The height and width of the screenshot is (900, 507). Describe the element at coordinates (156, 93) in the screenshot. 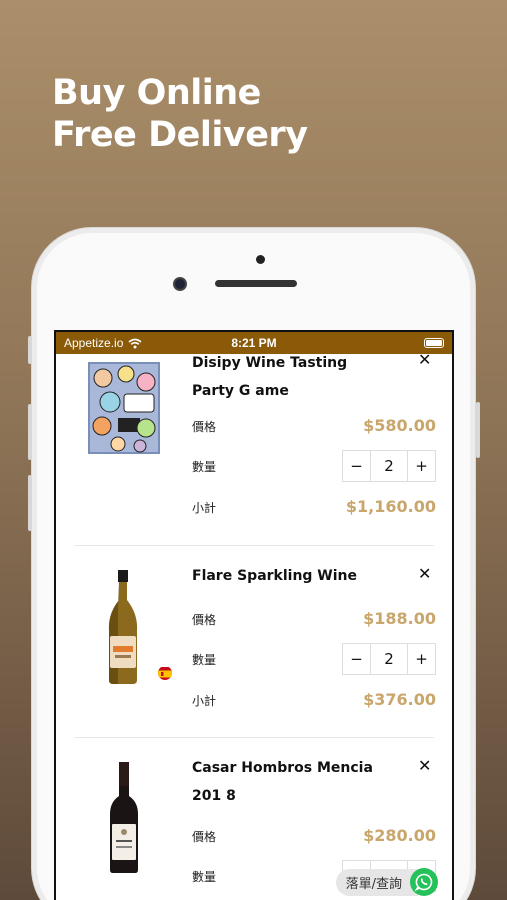

I see `headline-line-1: Buy Online` at that location.